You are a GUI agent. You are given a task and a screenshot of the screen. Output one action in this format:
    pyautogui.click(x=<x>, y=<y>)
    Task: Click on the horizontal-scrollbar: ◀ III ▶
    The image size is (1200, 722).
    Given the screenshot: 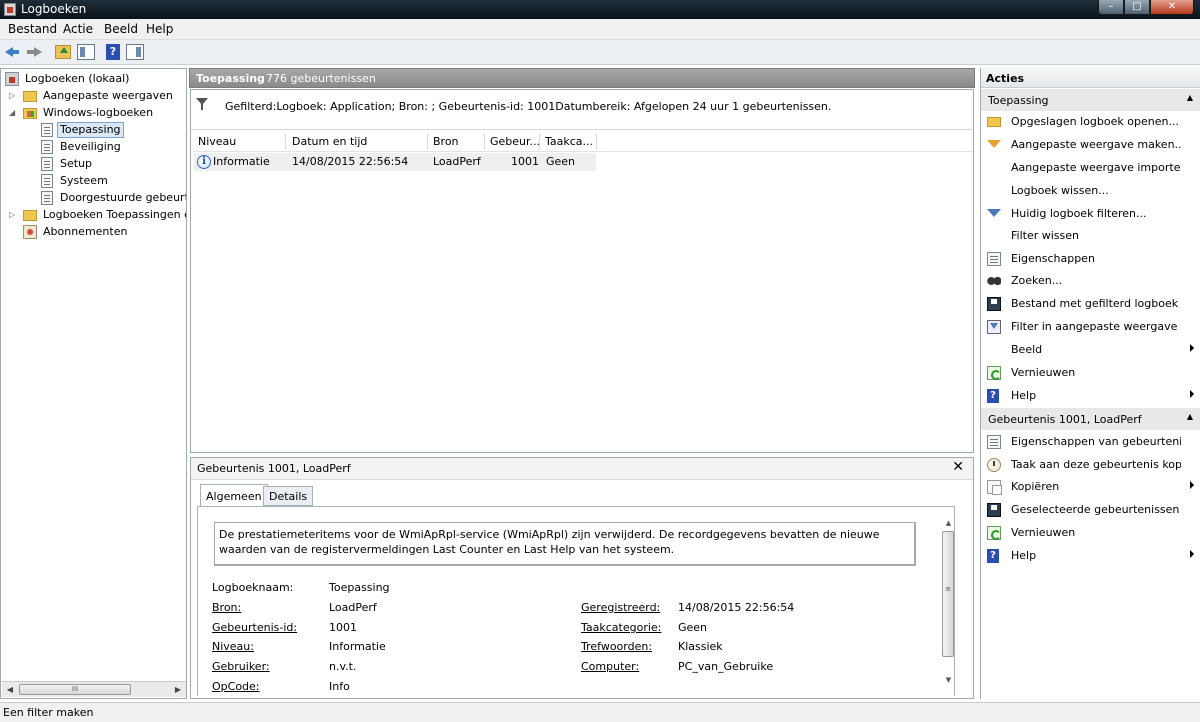 What is the action you would take?
    pyautogui.click(x=94, y=689)
    